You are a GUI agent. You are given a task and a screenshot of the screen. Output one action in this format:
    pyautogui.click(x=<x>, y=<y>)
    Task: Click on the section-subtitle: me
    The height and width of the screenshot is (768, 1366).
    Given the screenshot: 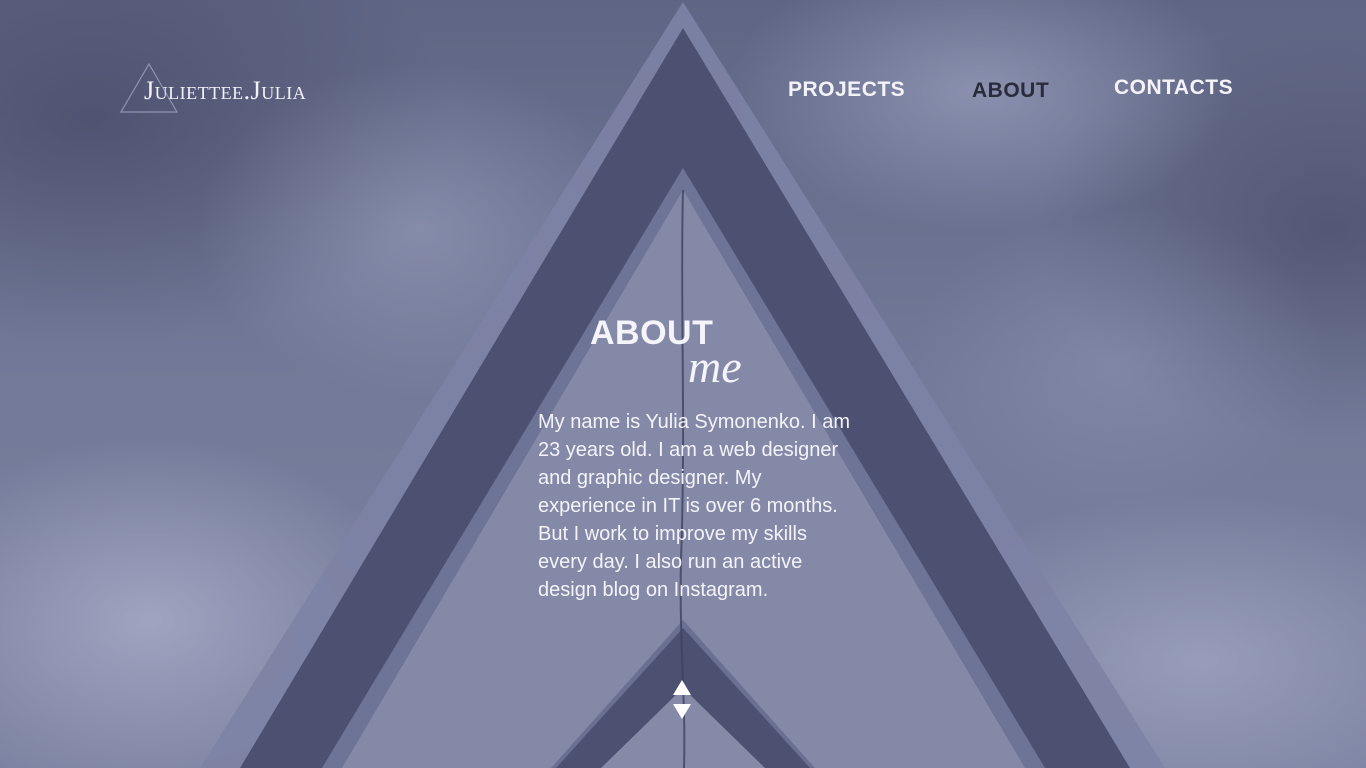 What is the action you would take?
    pyautogui.click(x=715, y=366)
    